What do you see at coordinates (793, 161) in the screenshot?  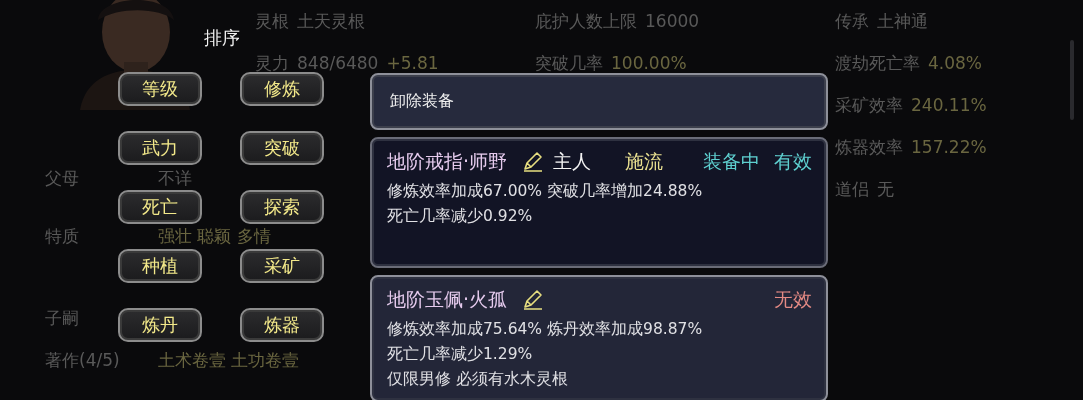 I see `validity-label: 有效` at bounding box center [793, 161].